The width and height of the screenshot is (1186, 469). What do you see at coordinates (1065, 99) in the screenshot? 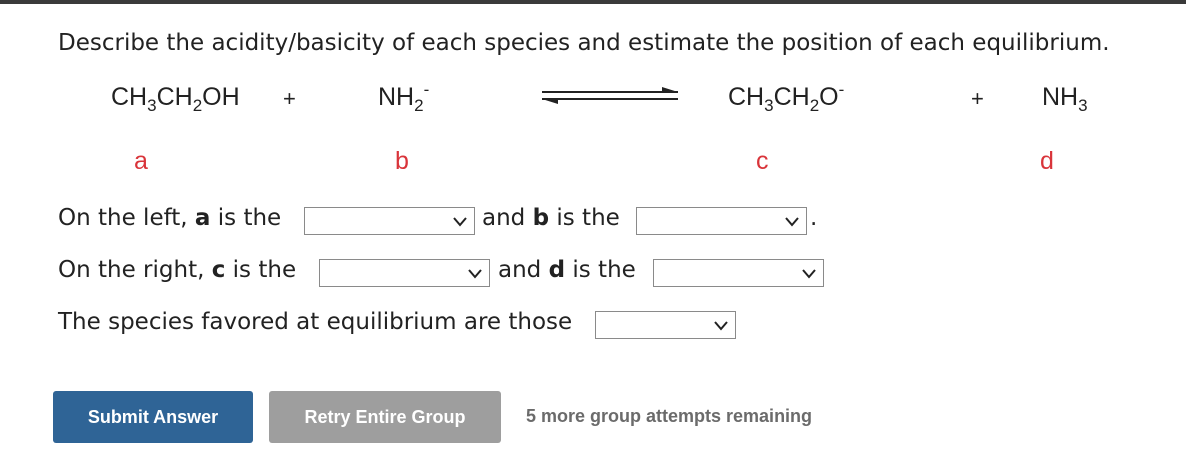
I see `species-d-formula: NH3` at bounding box center [1065, 99].